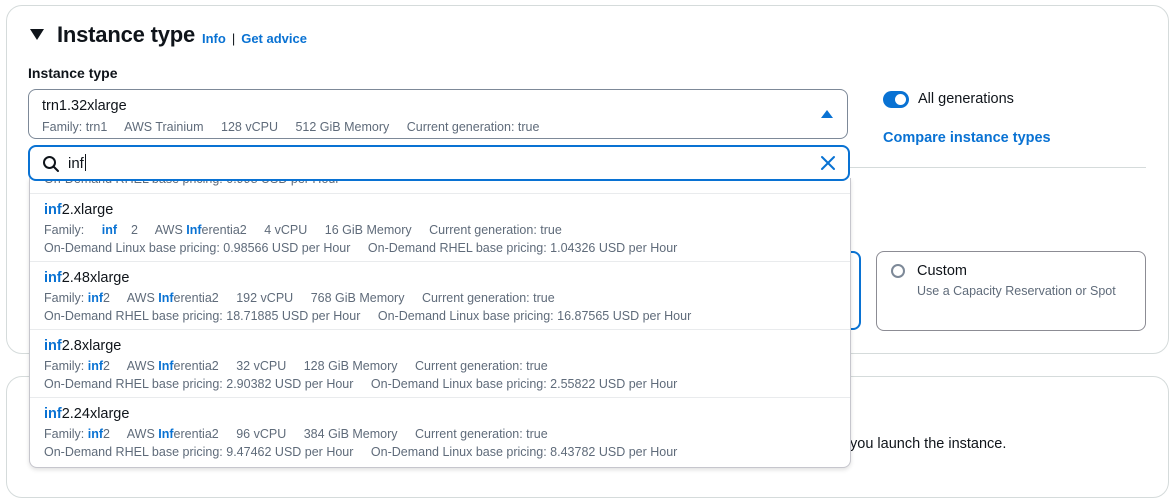 The image size is (1173, 498). I want to click on clear-icon, so click(828, 163).